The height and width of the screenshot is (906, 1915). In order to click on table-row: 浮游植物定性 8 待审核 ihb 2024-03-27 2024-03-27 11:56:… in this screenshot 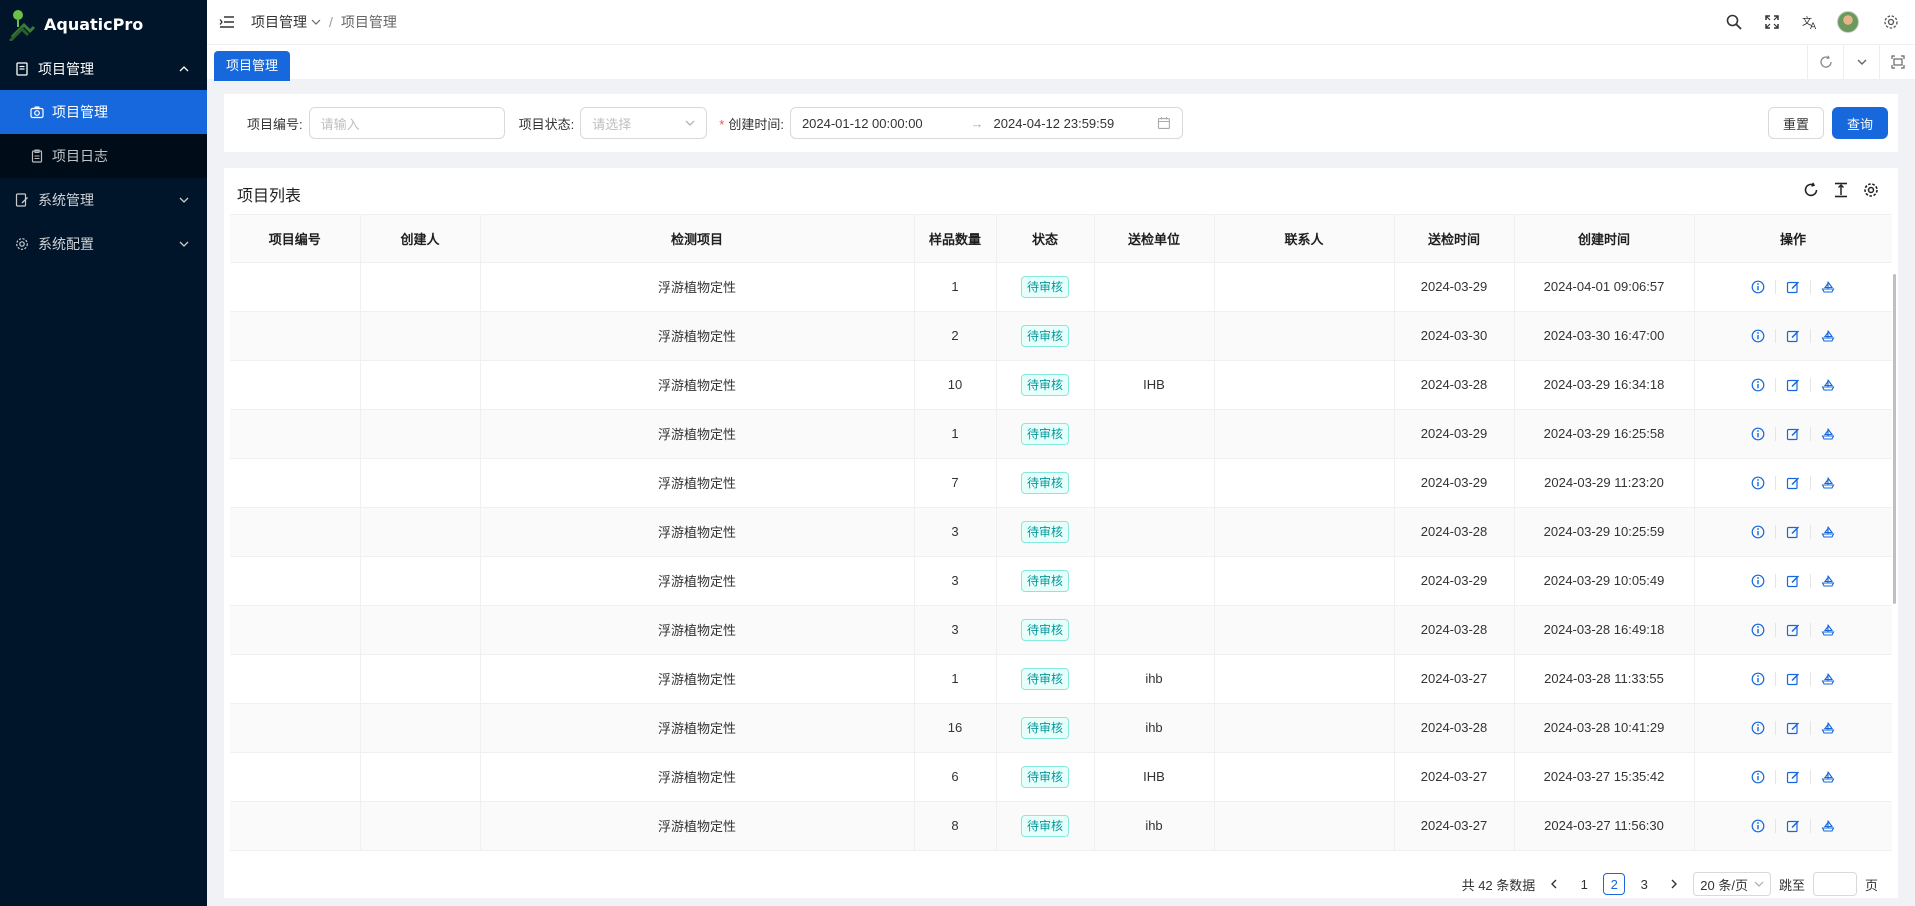, I will do `click(1061, 826)`.